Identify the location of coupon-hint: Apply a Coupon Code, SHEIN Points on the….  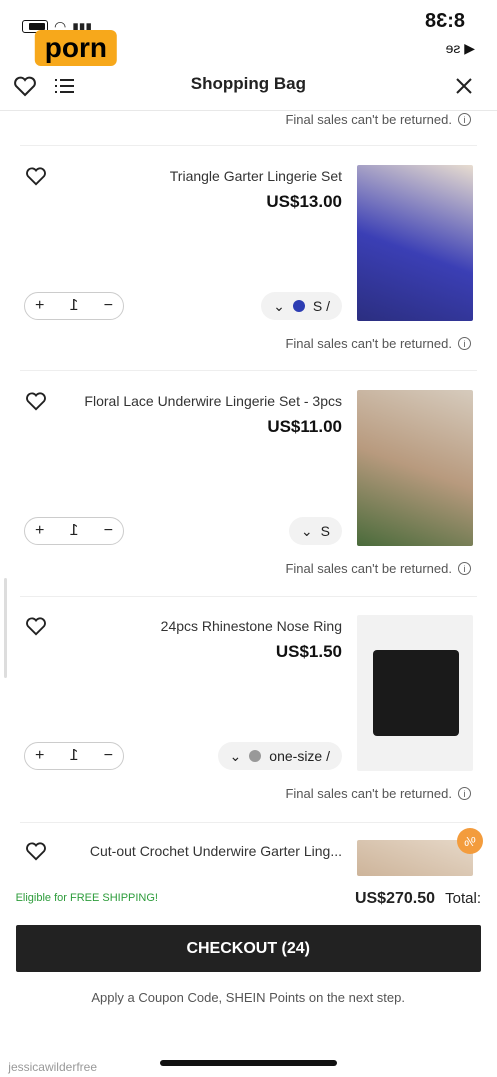
(248, 997).